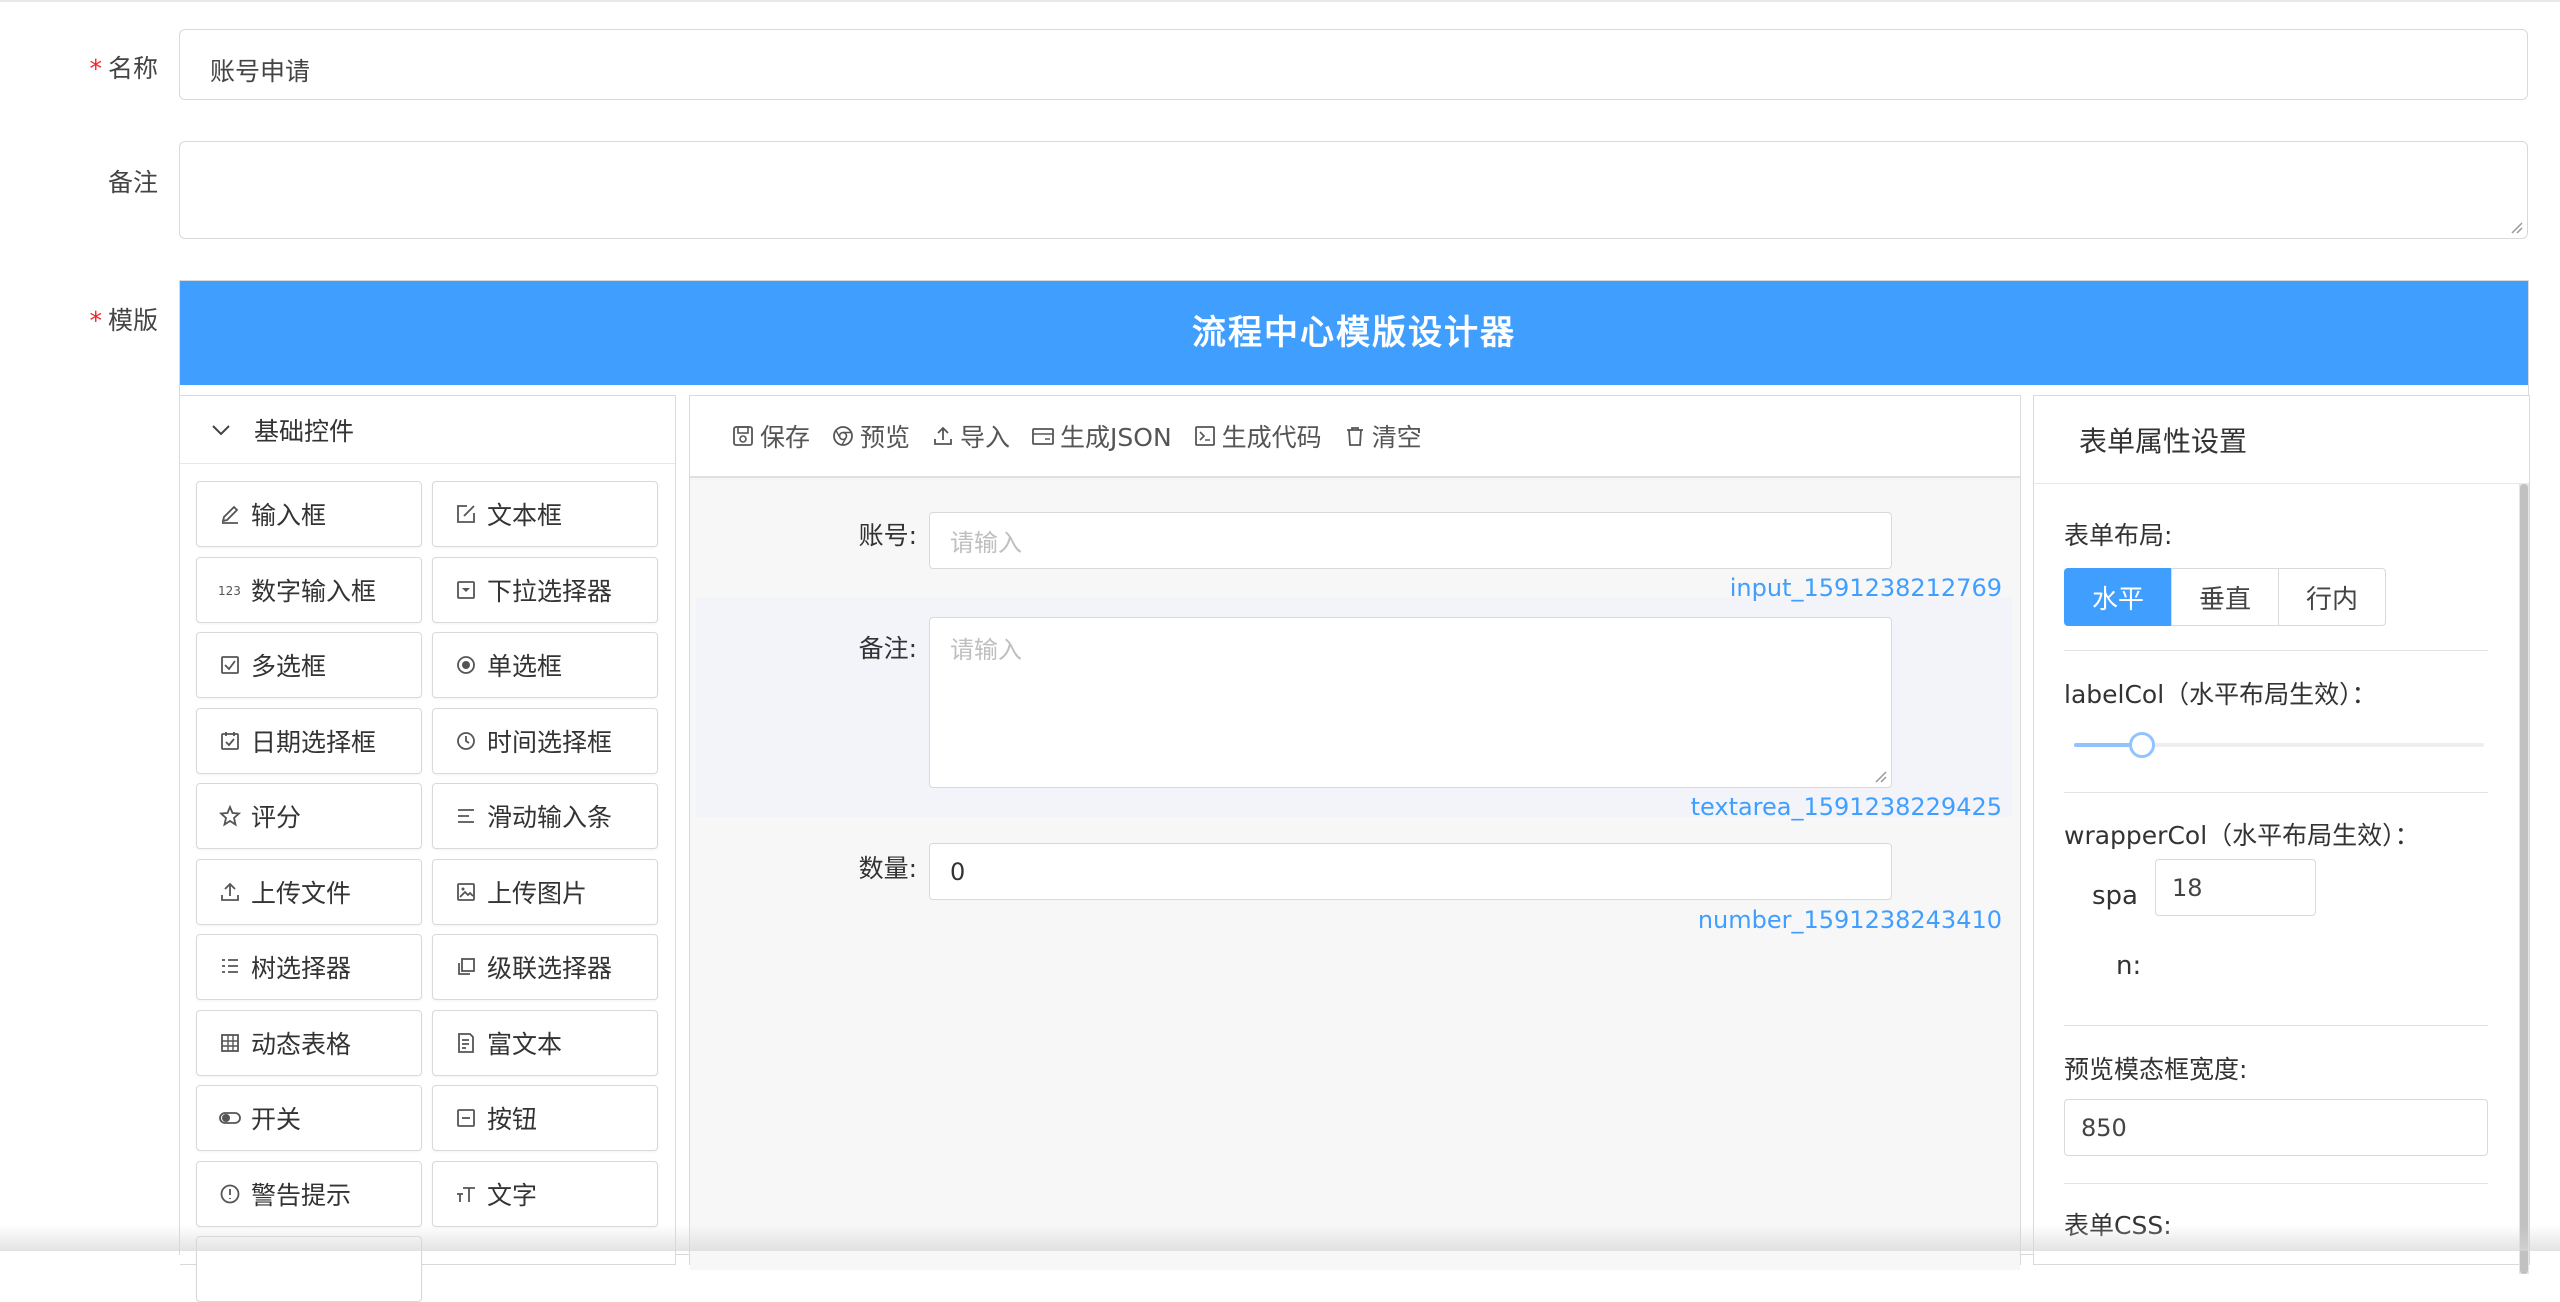 The height and width of the screenshot is (1302, 2560). I want to click on star-icon, so click(230, 816).